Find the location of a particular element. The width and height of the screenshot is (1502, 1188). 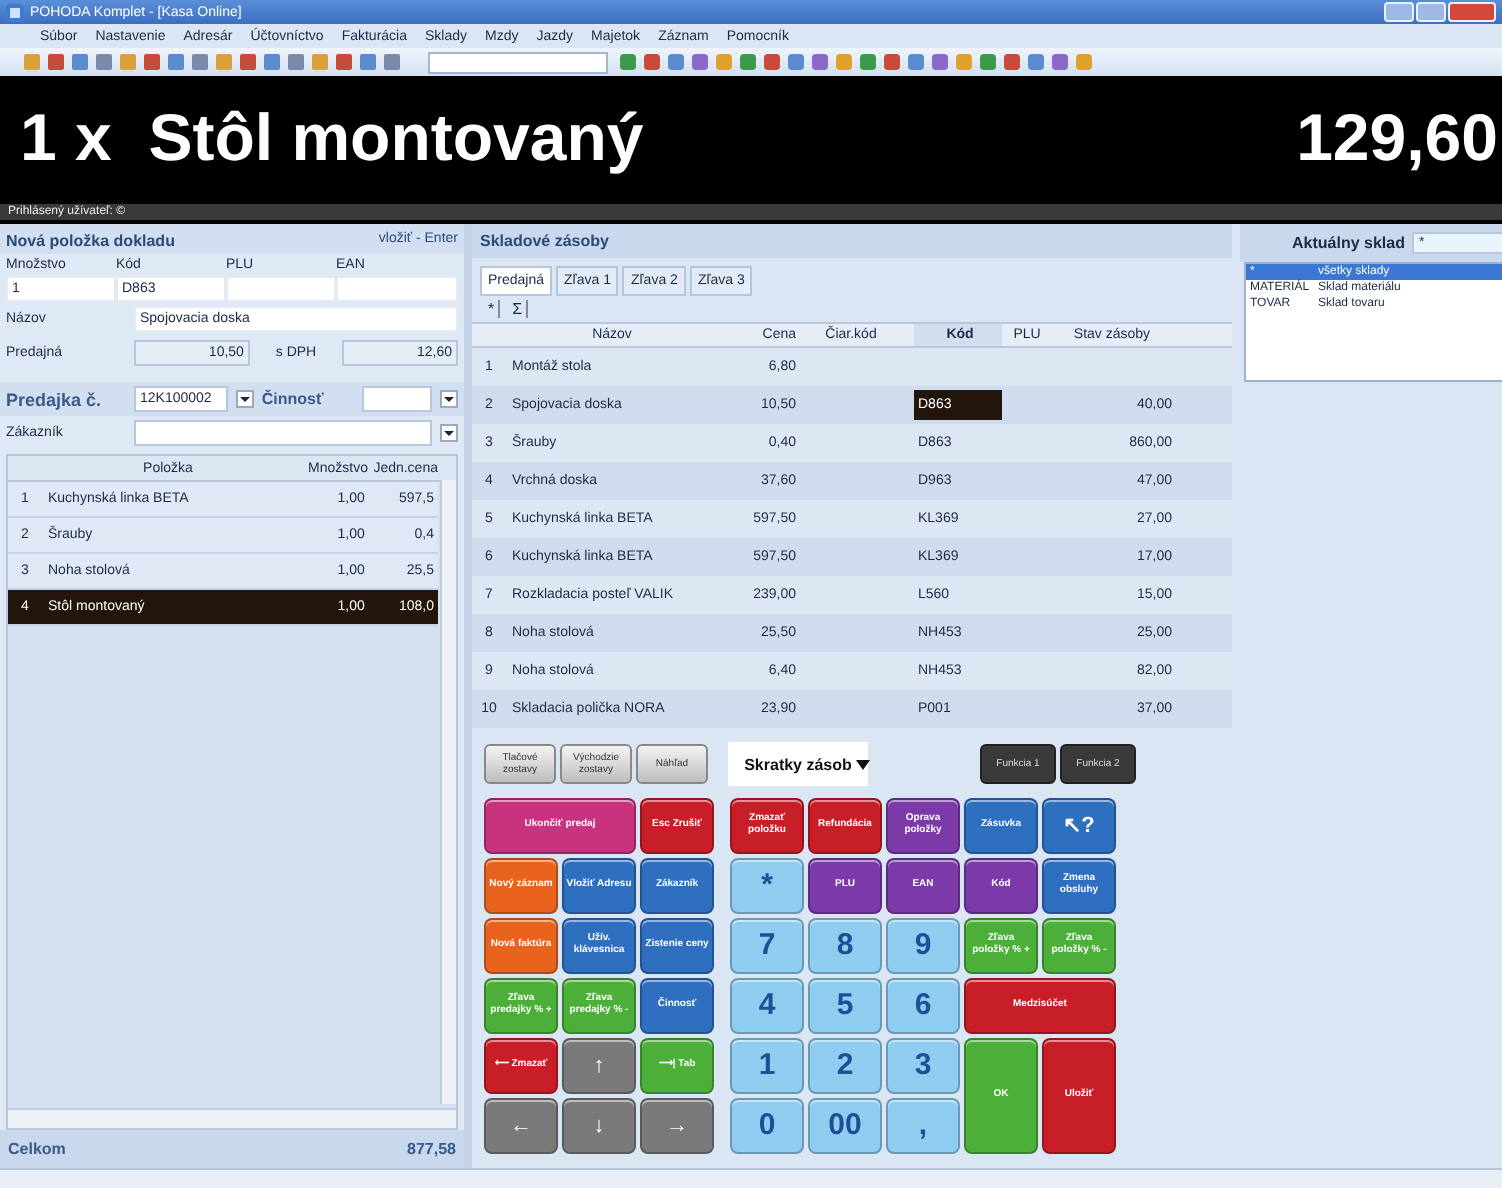

key-button: 6 is located at coordinates (923, 1006).